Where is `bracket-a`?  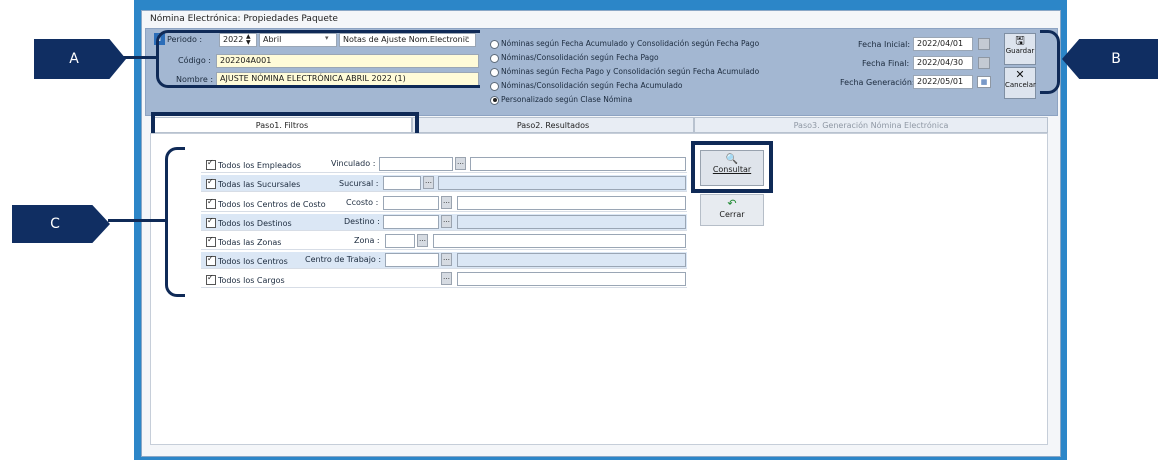 bracket-a is located at coordinates (318, 59).